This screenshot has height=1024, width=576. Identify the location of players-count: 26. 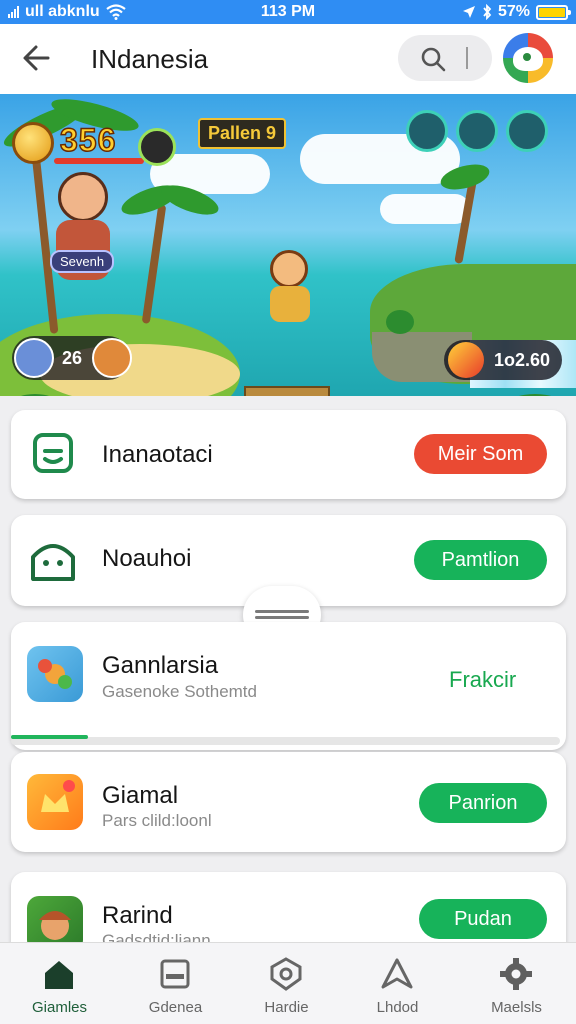
(72, 358).